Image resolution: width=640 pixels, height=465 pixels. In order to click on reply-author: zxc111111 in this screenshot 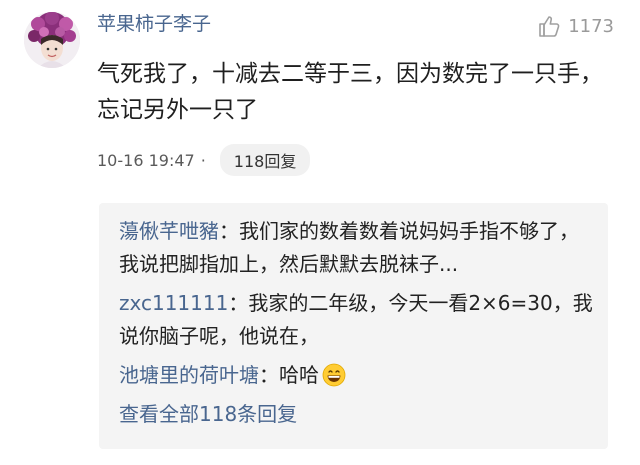, I will do `click(173, 303)`.